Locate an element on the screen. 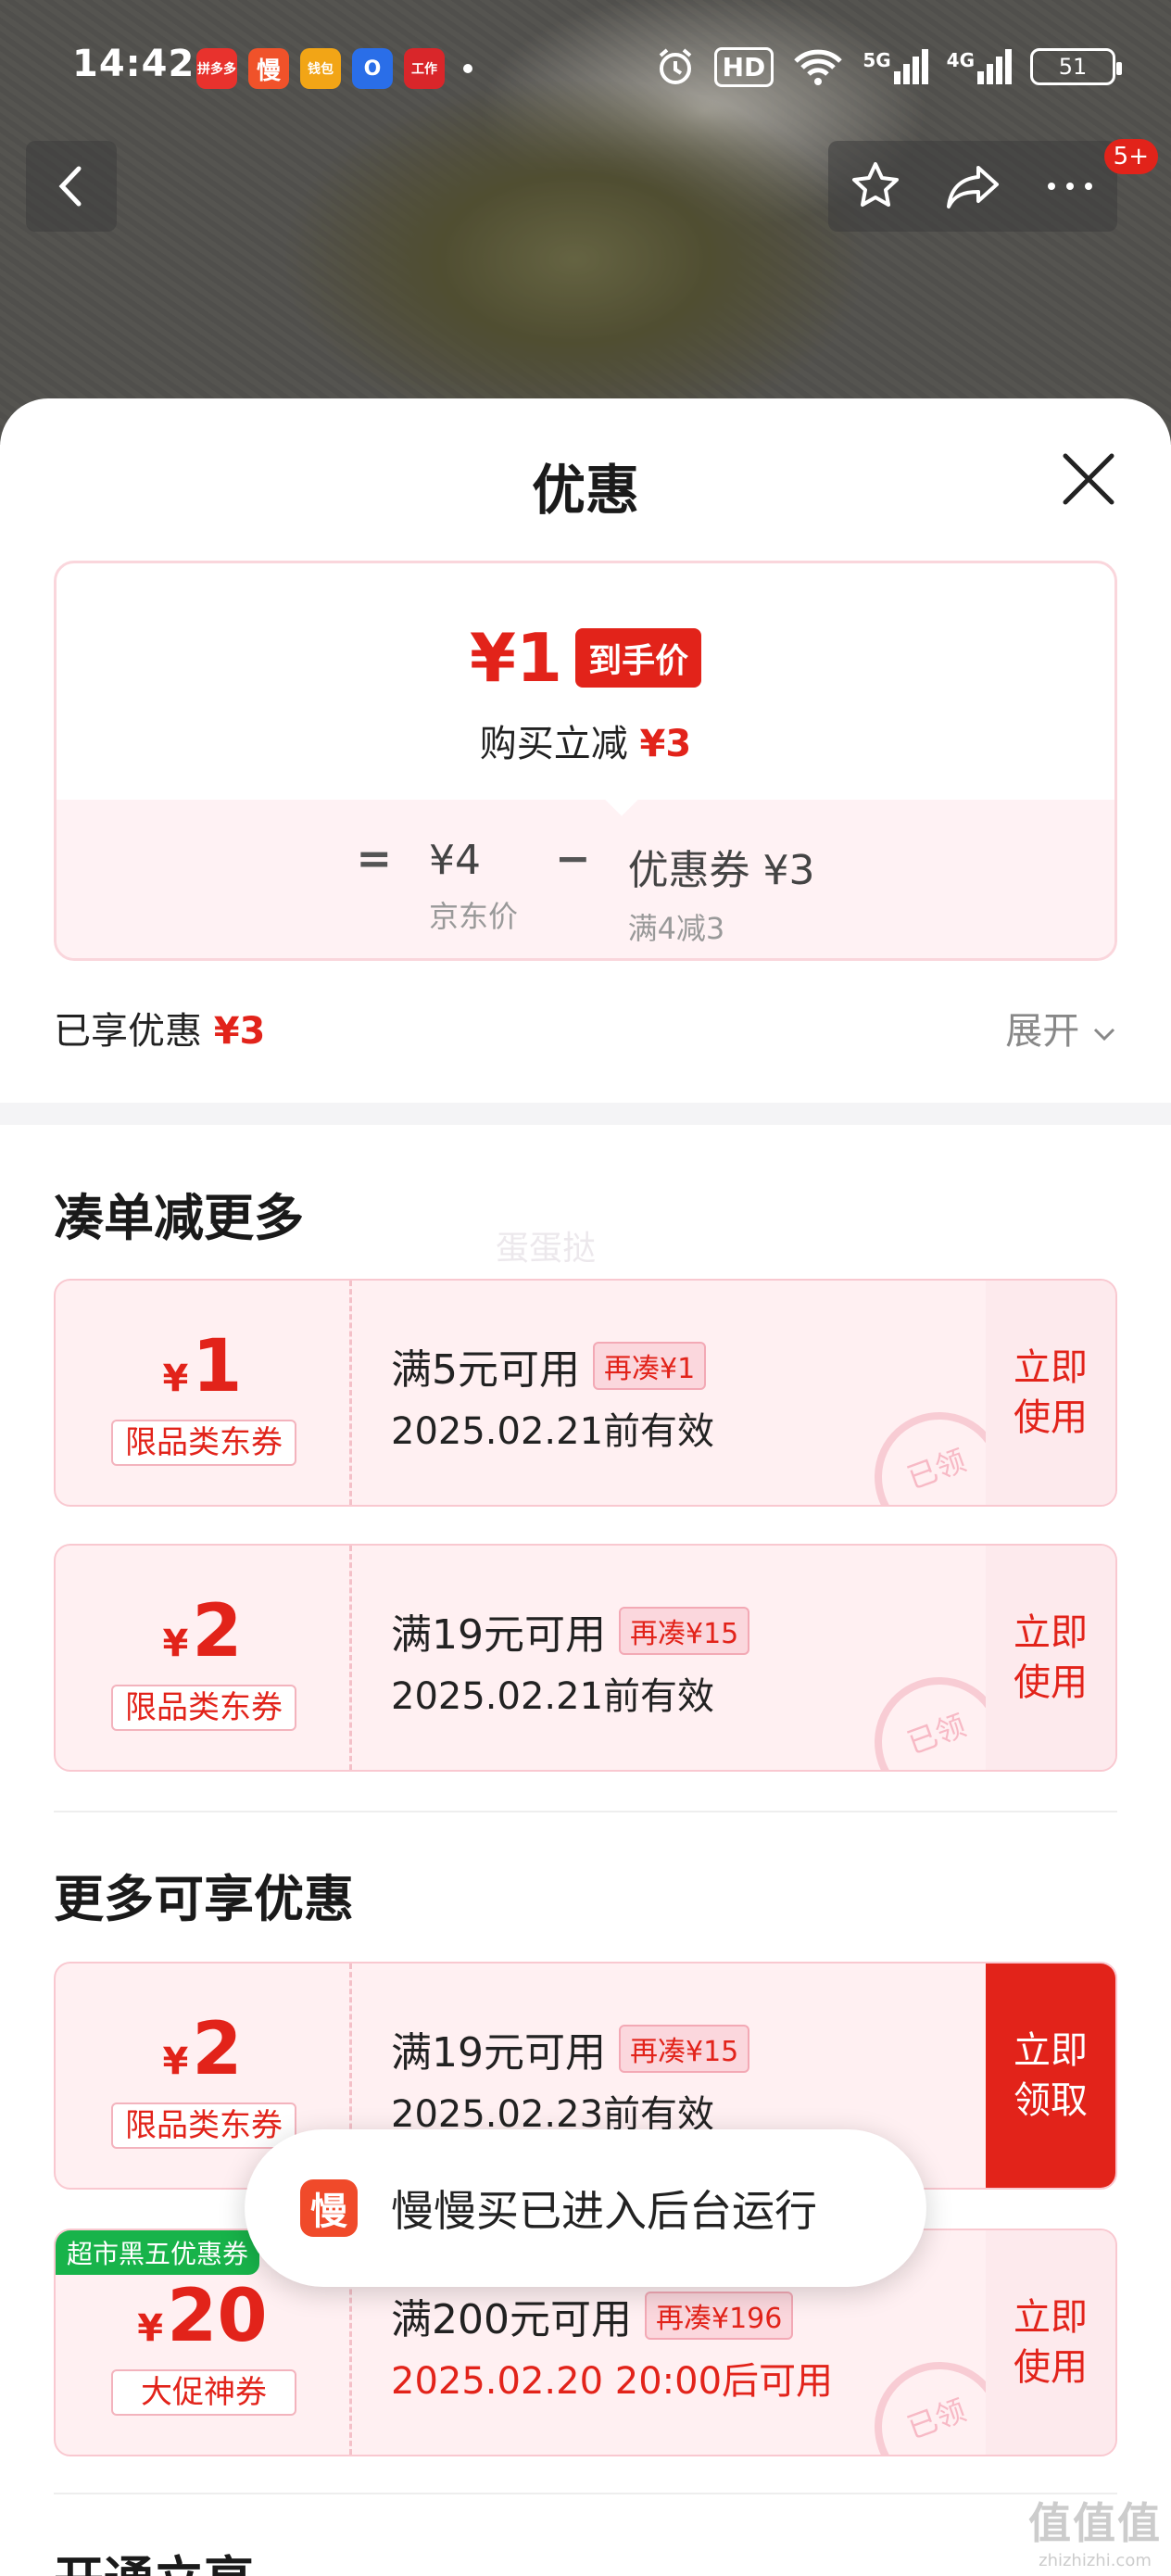 The height and width of the screenshot is (2576, 1171). final-price: ¥1 is located at coordinates (516, 658).